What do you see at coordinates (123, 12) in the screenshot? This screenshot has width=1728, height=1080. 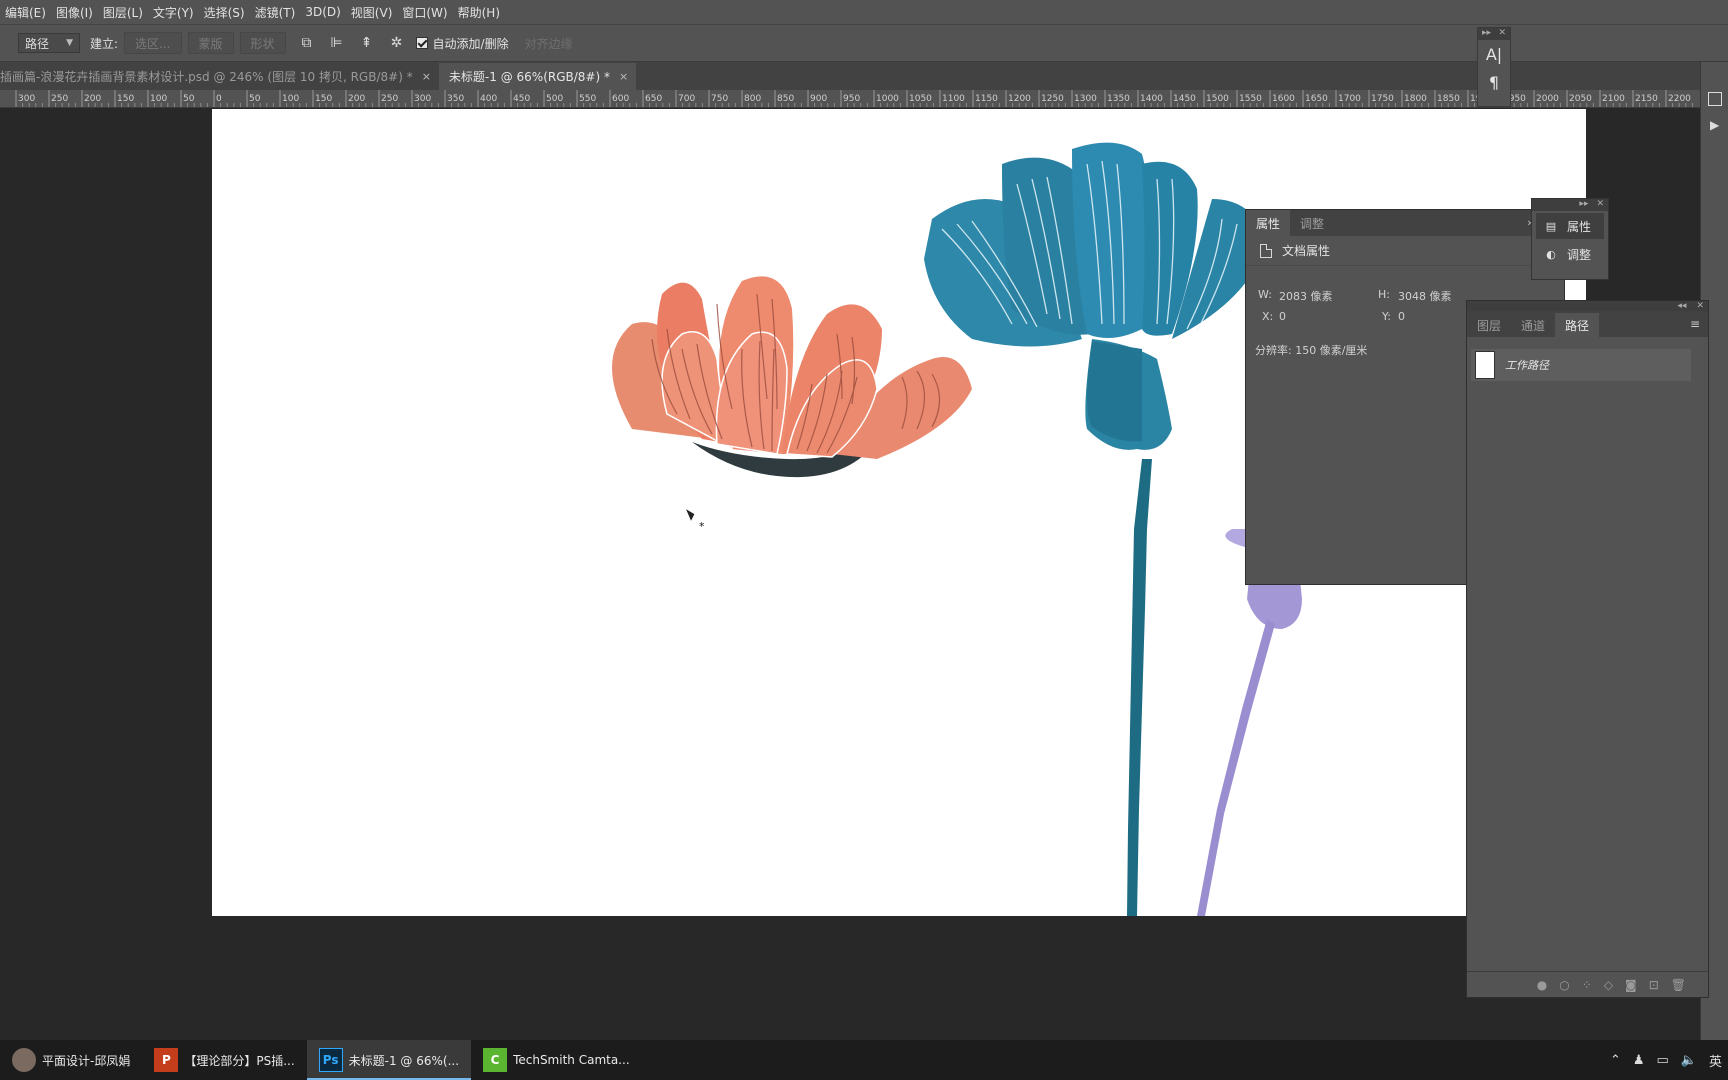 I see `menu-layer: 图层(L)` at bounding box center [123, 12].